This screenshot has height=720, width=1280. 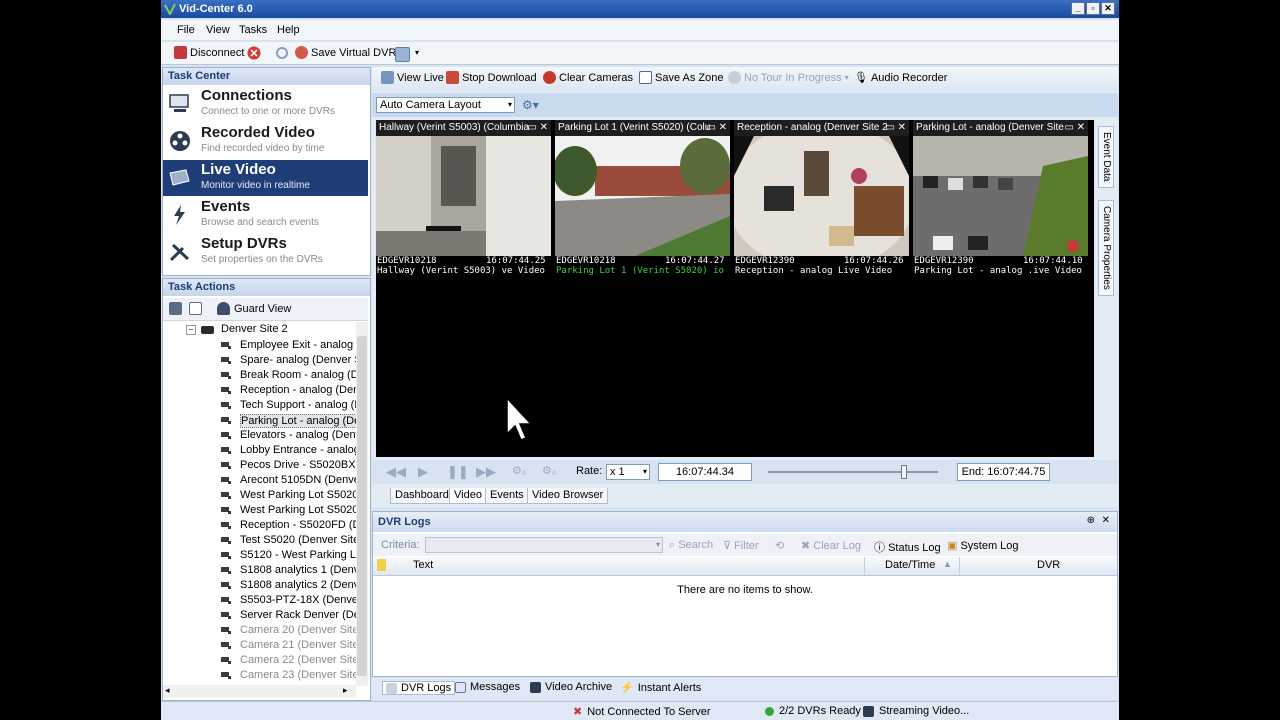 What do you see at coordinates (491, 77) in the screenshot?
I see `stop-download-button: Stop Download` at bounding box center [491, 77].